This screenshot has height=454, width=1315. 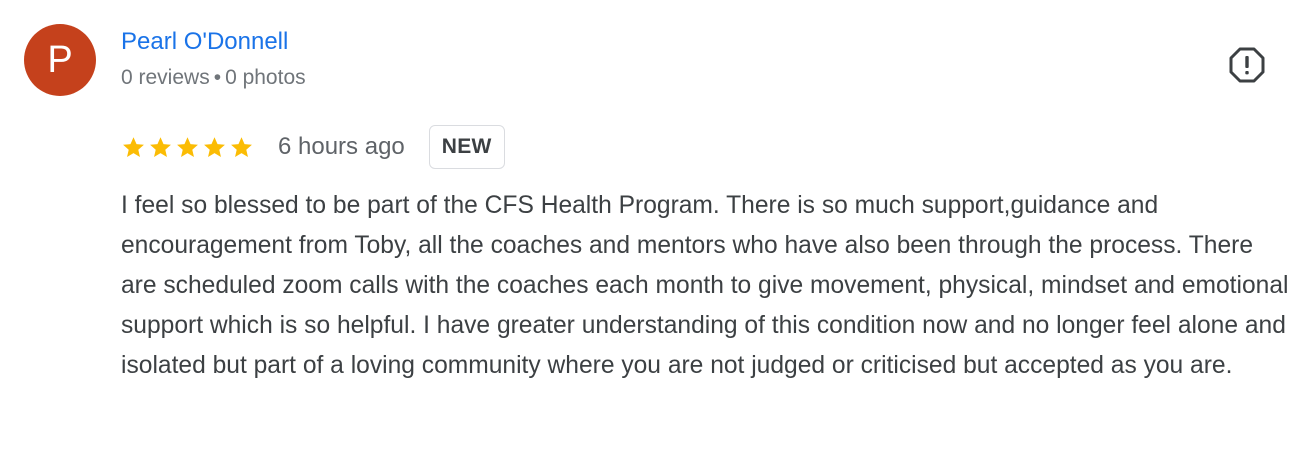 What do you see at coordinates (165, 77) in the screenshot?
I see `reviews-count: 0 reviews` at bounding box center [165, 77].